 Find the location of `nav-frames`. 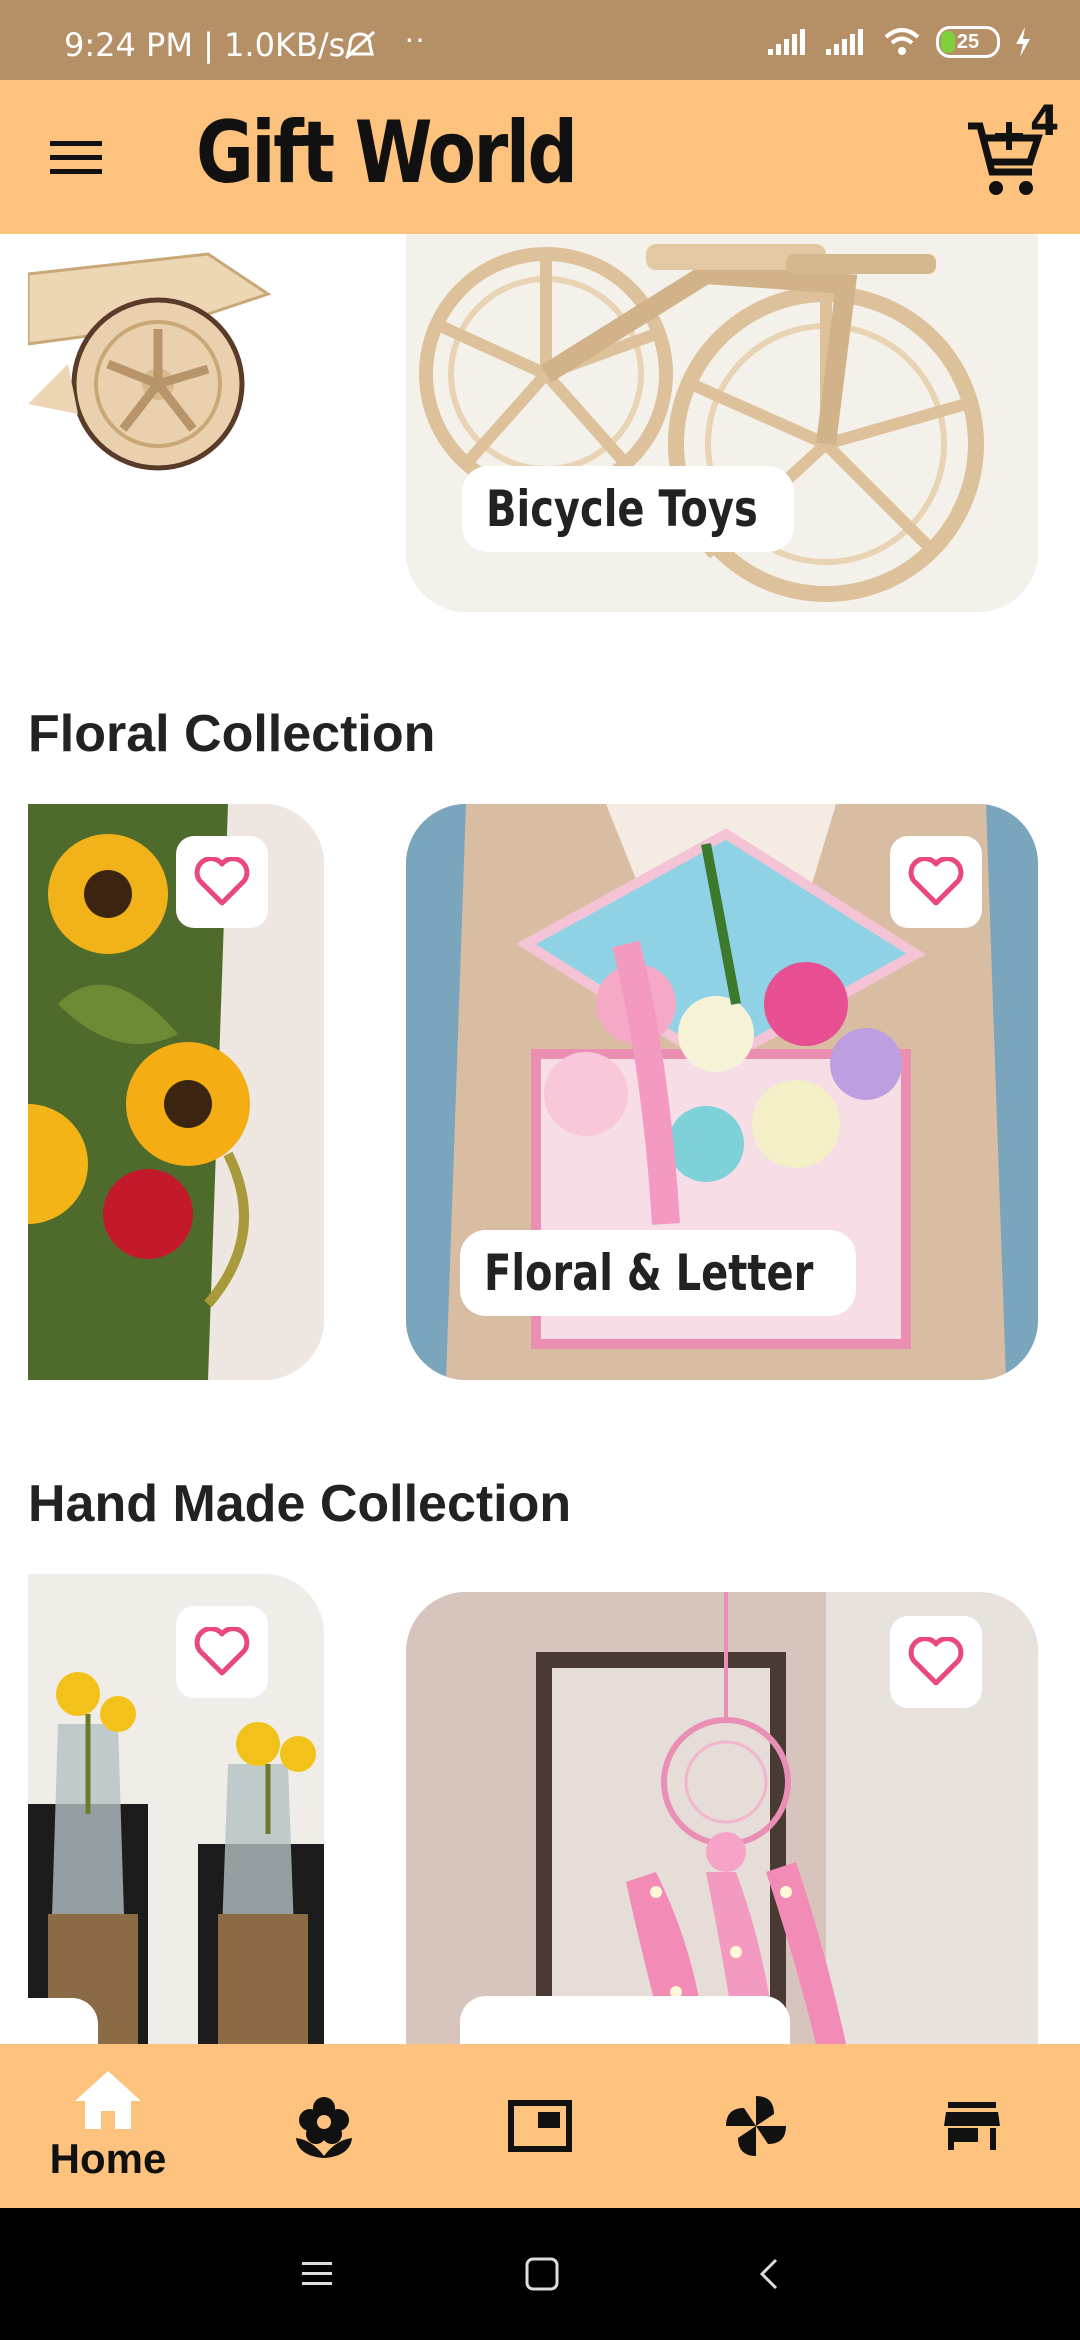

nav-frames is located at coordinates (540, 2126).